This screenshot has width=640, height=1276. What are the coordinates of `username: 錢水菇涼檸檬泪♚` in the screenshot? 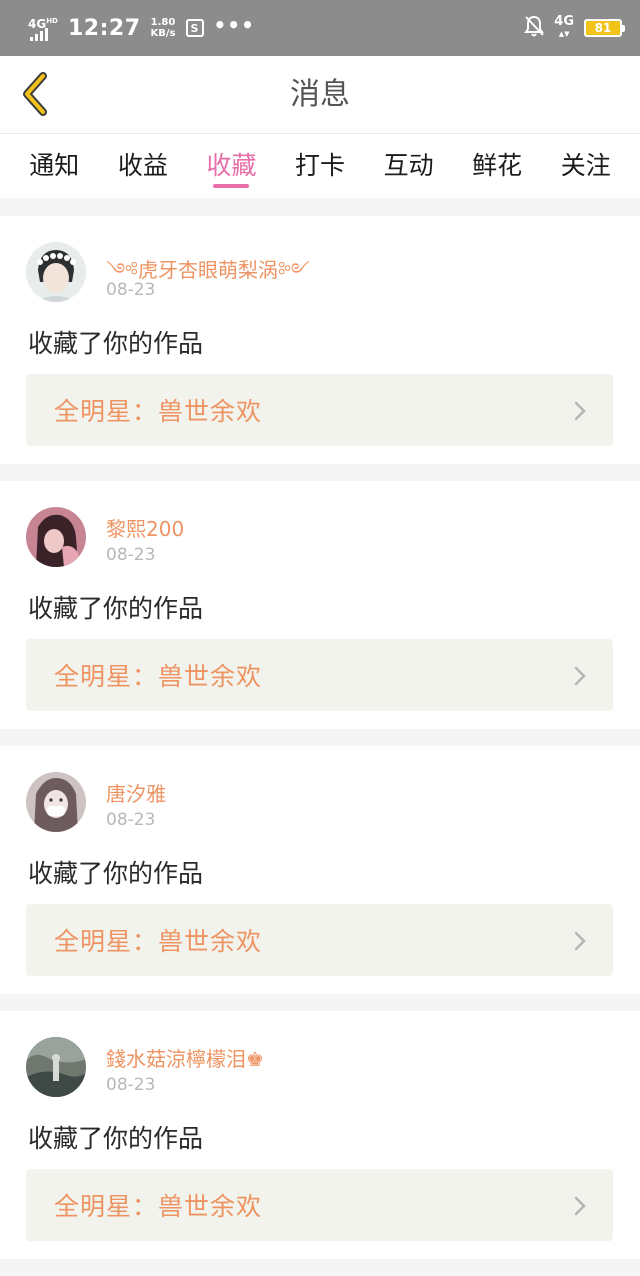 It's located at (185, 1057).